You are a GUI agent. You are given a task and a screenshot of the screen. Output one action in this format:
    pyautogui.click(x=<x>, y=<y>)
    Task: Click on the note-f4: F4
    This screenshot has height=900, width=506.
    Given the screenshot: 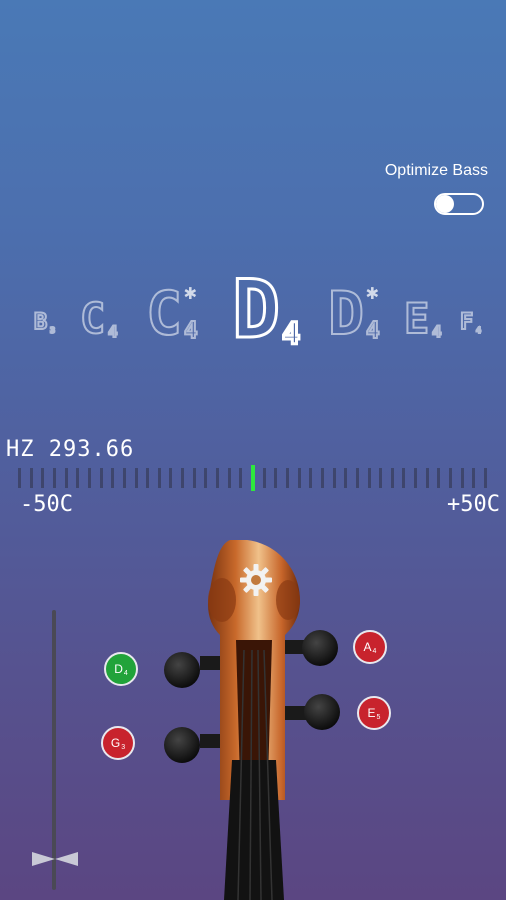 What is the action you would take?
    pyautogui.click(x=470, y=323)
    